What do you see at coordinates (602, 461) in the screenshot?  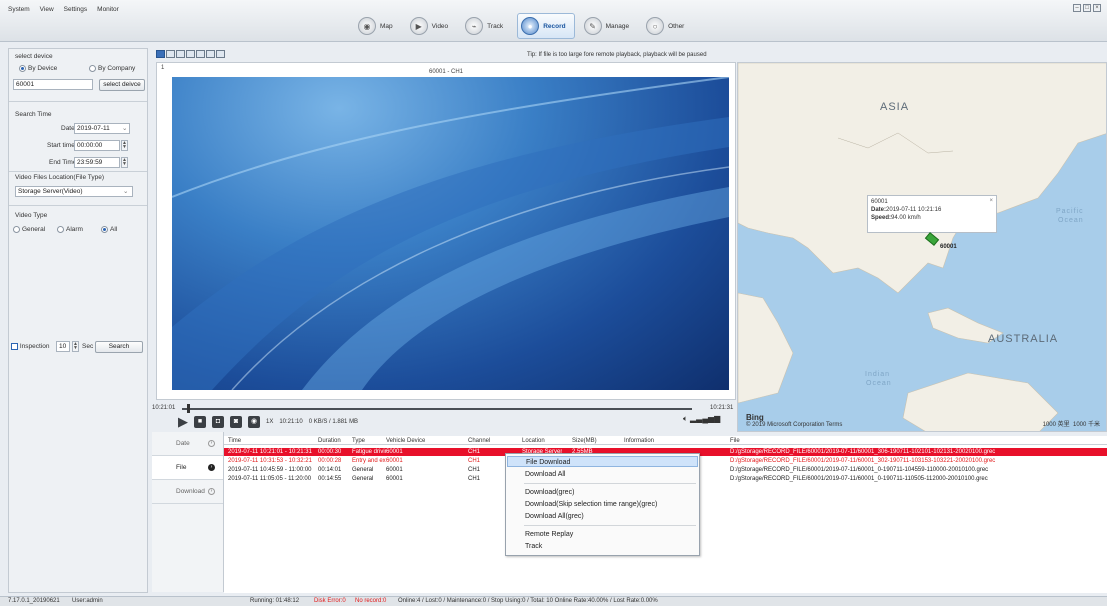 I see `menu-item-file-download: File Download` at bounding box center [602, 461].